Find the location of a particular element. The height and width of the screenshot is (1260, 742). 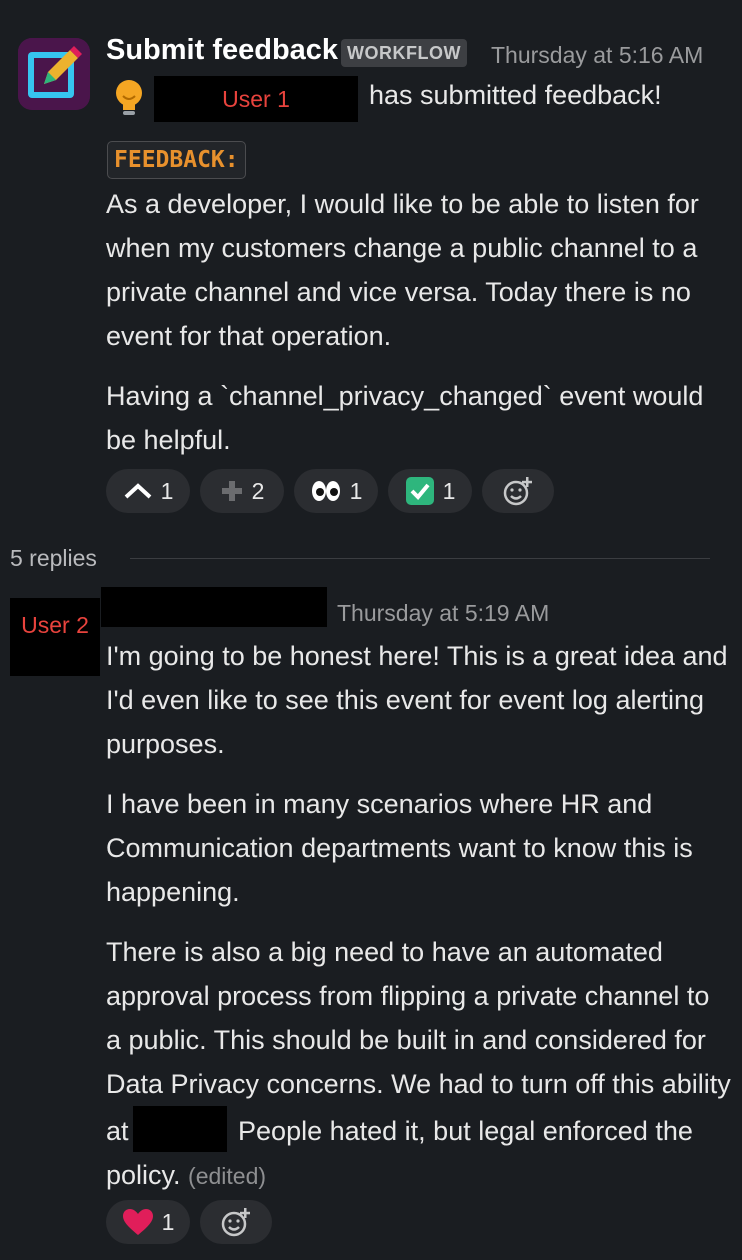

reaction-plus: 2 is located at coordinates (242, 491).